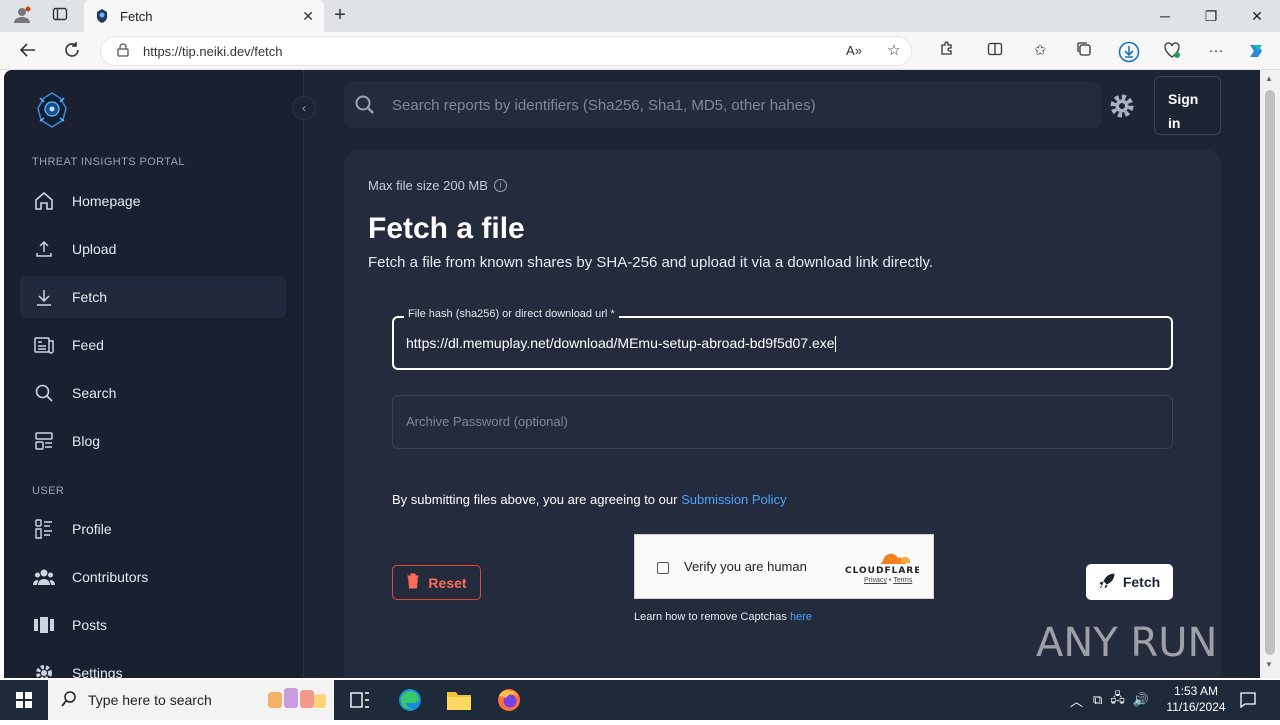  Describe the element at coordinates (1269, 78) in the screenshot. I see `scroll-up-icon: ▲` at that location.